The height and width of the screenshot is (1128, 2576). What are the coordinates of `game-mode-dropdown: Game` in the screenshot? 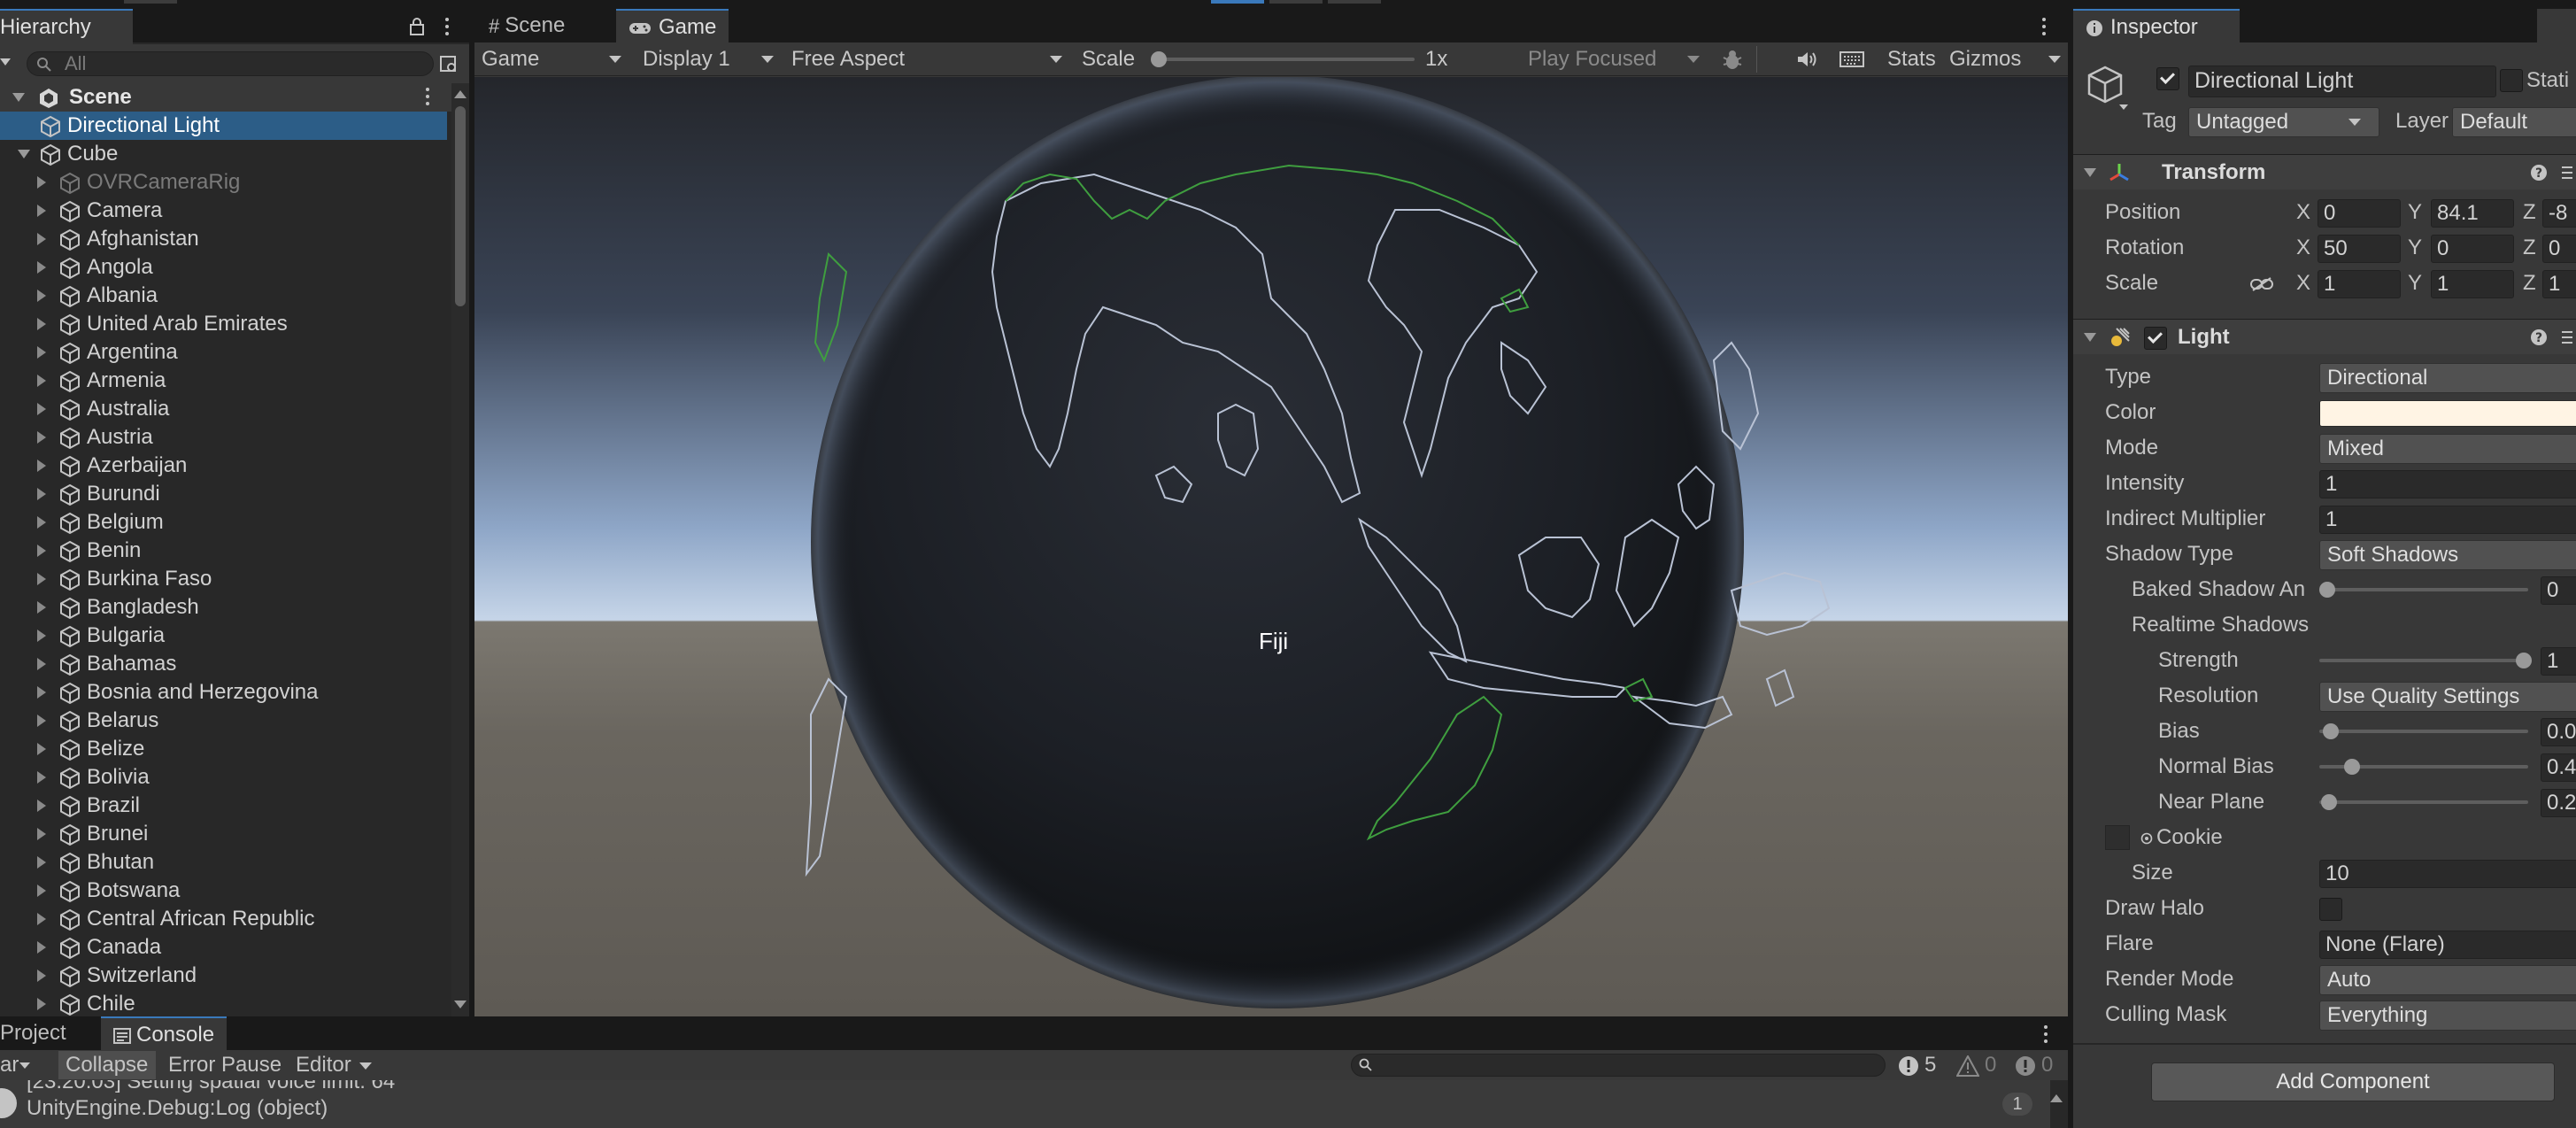 It's located at (554, 59).